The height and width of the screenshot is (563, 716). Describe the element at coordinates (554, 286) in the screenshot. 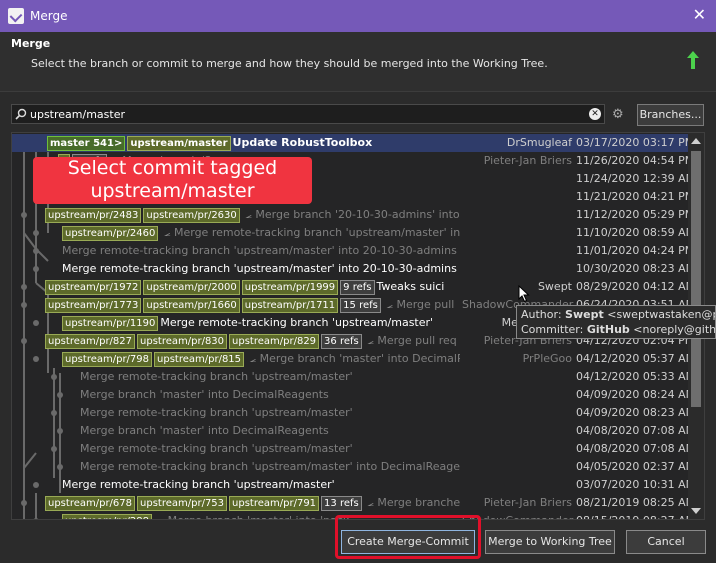

I see `commit-author: Swept` at that location.